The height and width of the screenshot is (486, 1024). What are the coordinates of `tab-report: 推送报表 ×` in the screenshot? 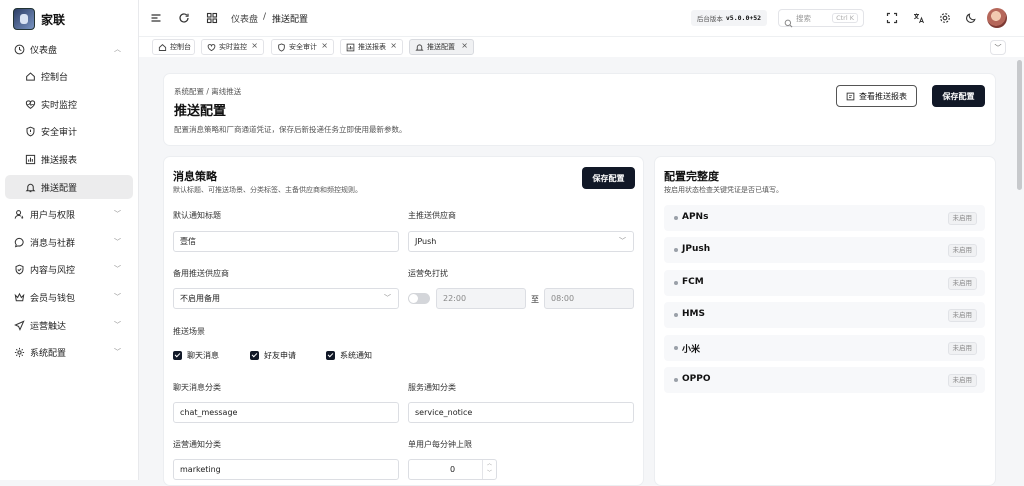 It's located at (371, 47).